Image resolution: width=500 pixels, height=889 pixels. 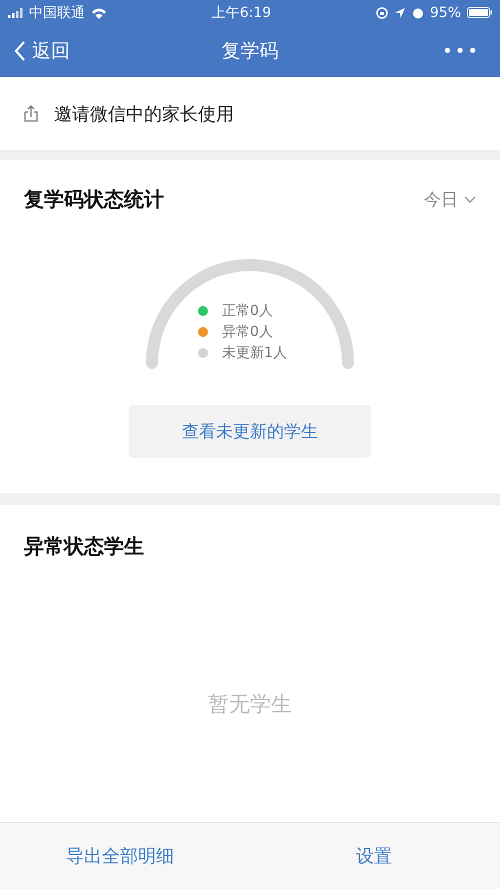 What do you see at coordinates (247, 332) in the screenshot?
I see `legend-label: 异常0人` at bounding box center [247, 332].